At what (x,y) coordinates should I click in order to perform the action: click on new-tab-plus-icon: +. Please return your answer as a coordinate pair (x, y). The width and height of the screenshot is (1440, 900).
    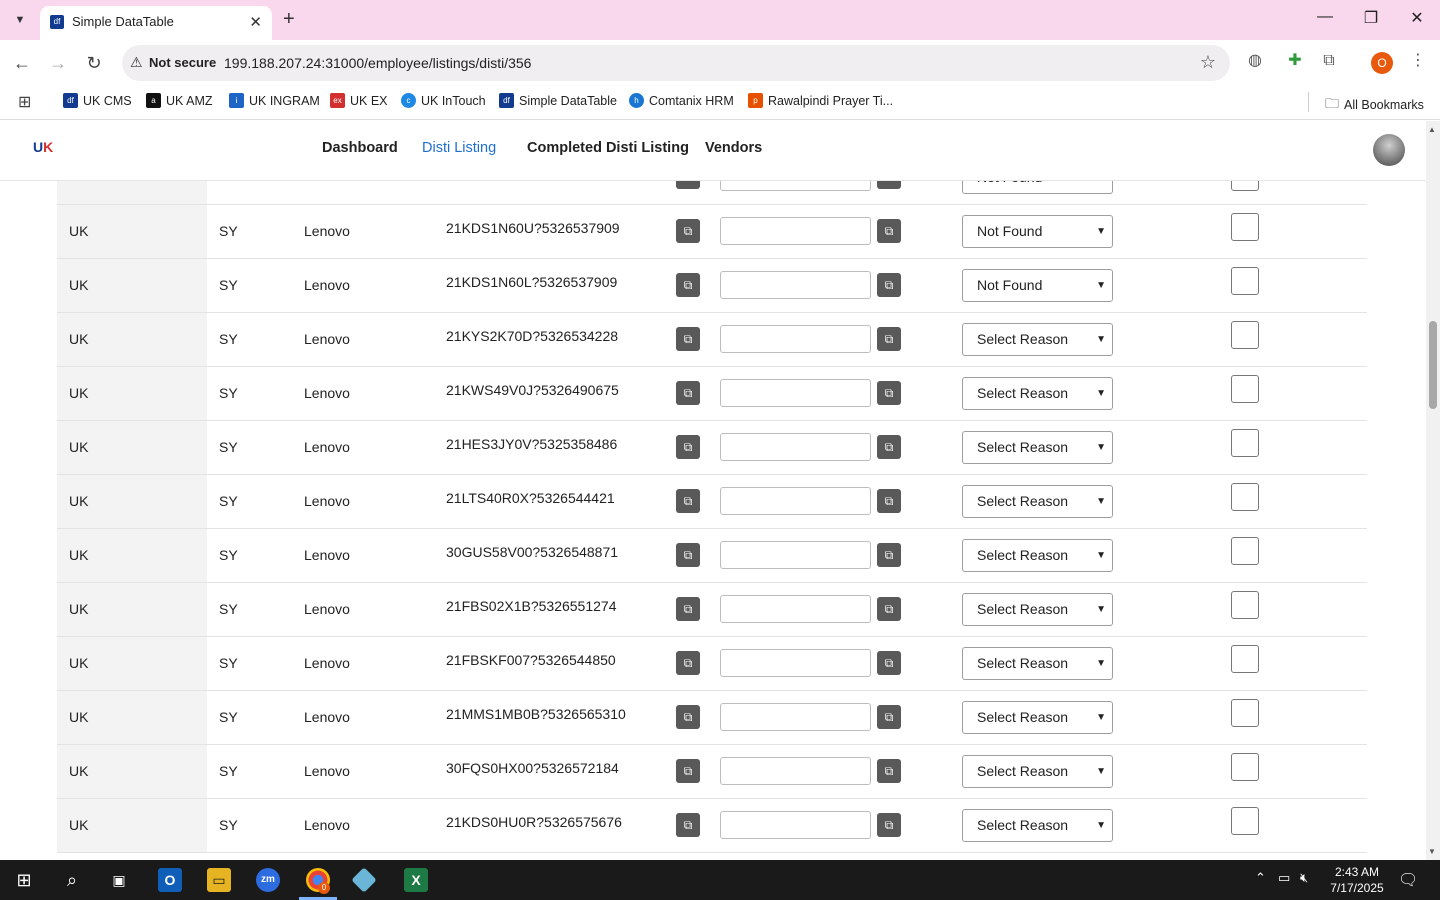
    Looking at the image, I should click on (289, 19).